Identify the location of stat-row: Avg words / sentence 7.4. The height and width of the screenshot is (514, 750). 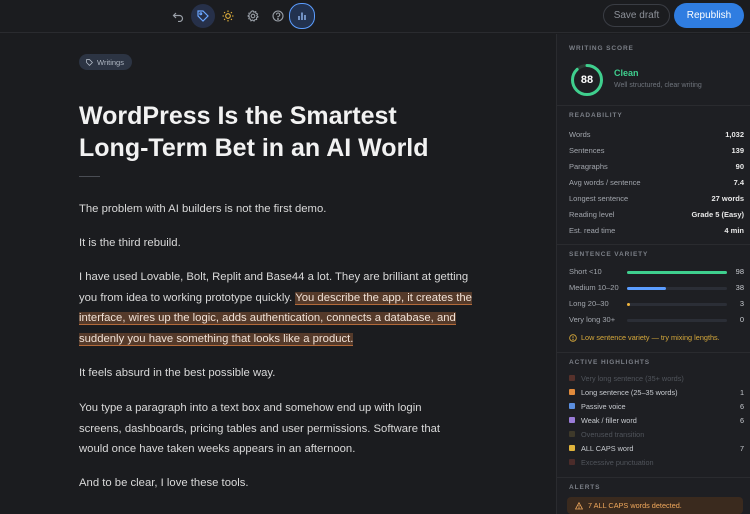
(656, 182).